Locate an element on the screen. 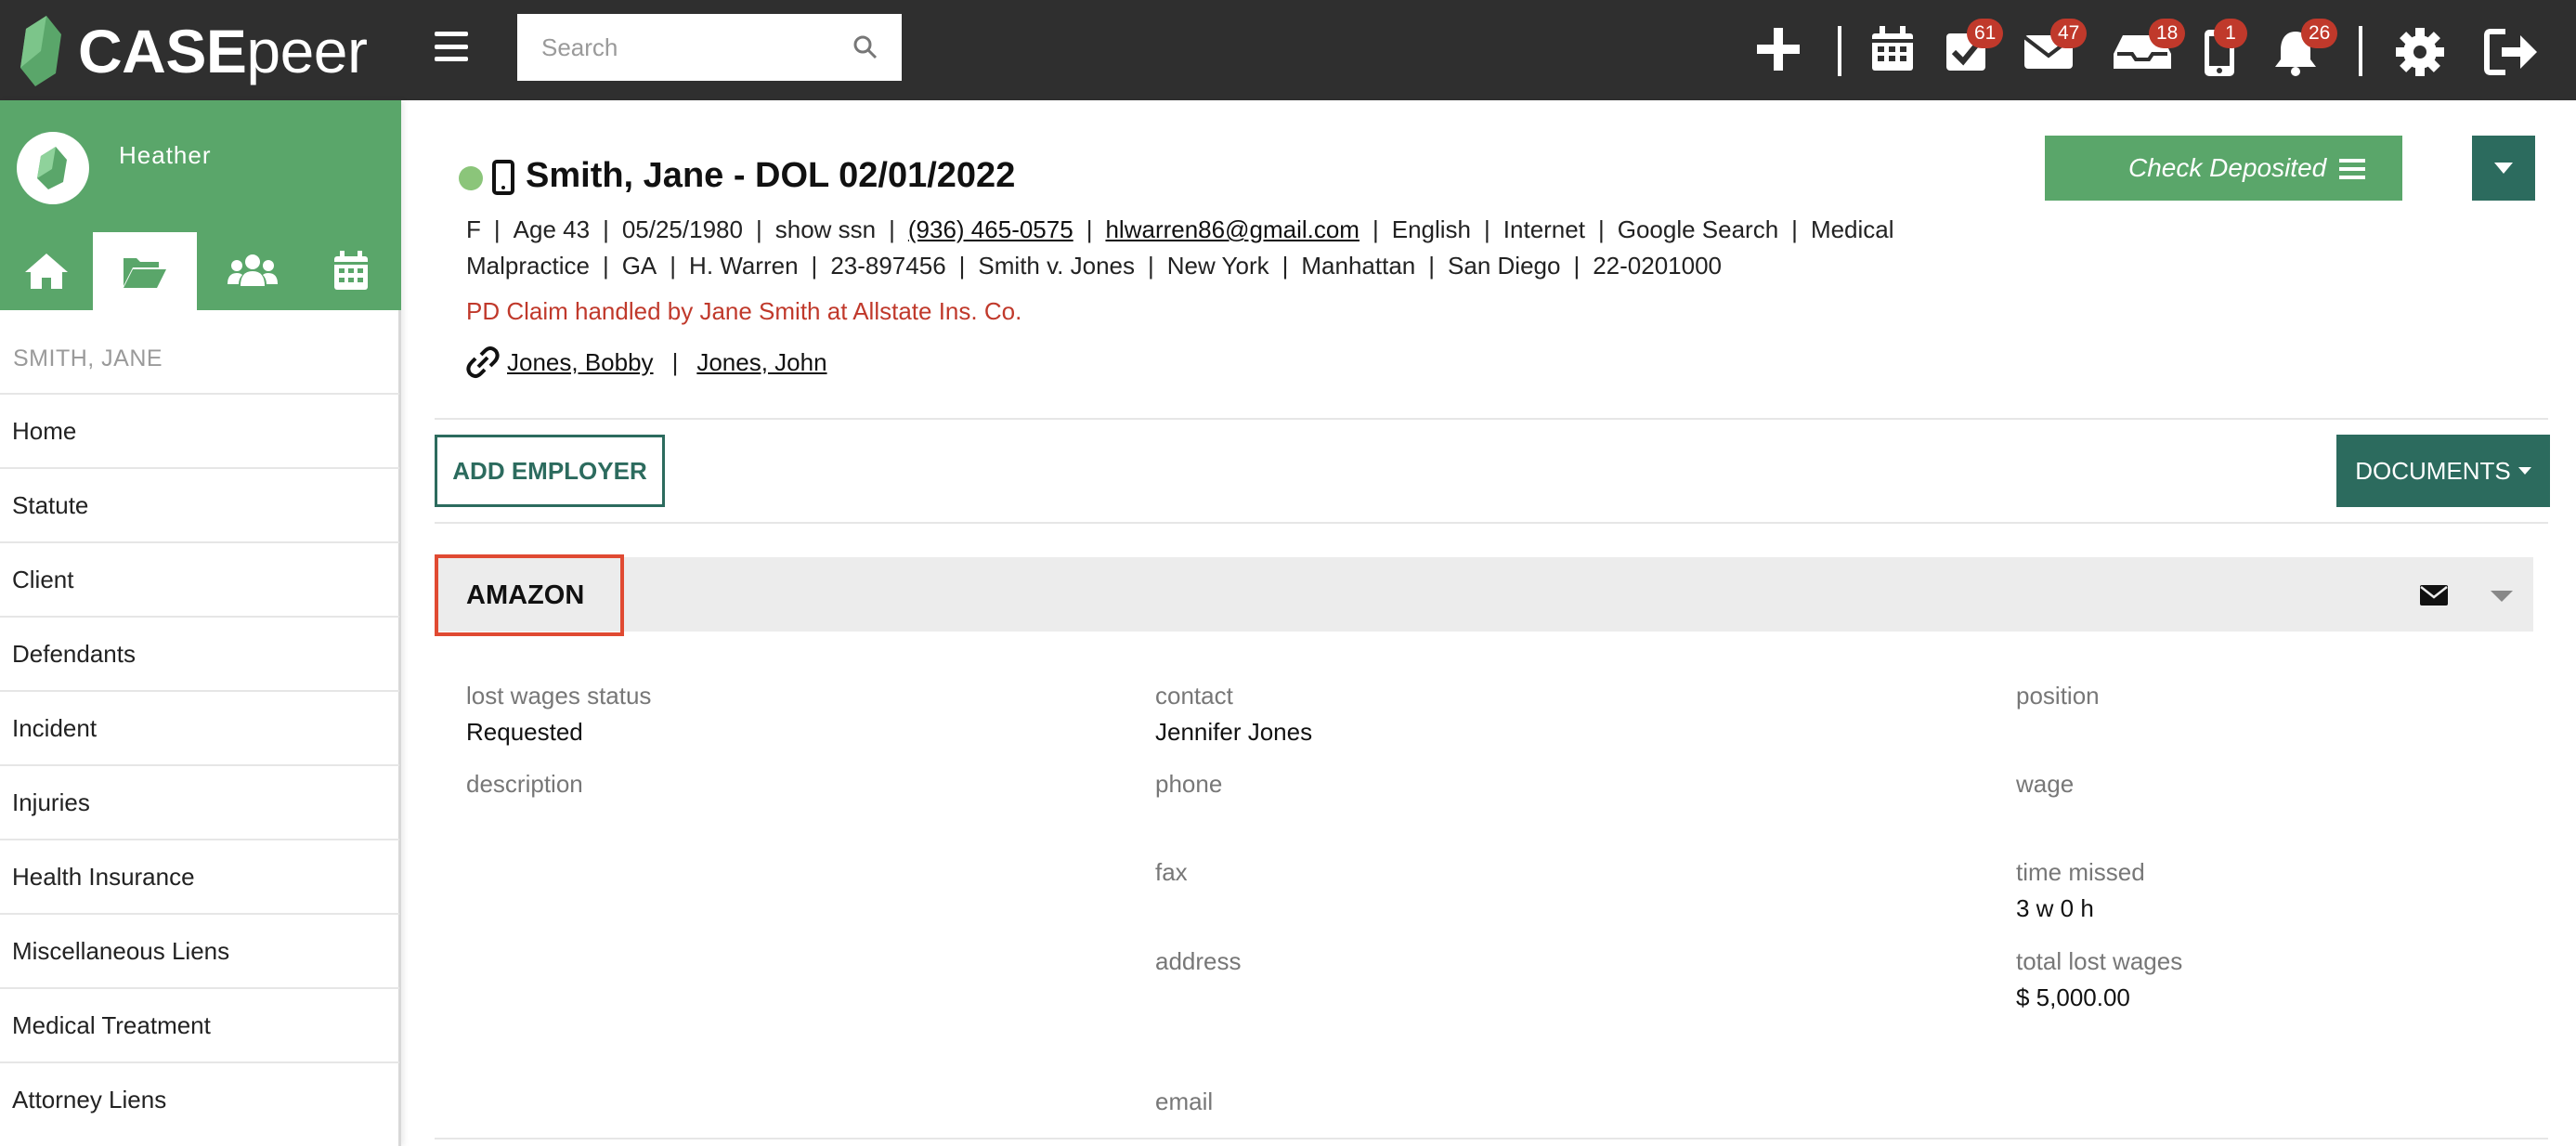 Image resolution: width=2576 pixels, height=1146 pixels. total-lost-wages-value: $ 5,000.00 is located at coordinates (2073, 997).